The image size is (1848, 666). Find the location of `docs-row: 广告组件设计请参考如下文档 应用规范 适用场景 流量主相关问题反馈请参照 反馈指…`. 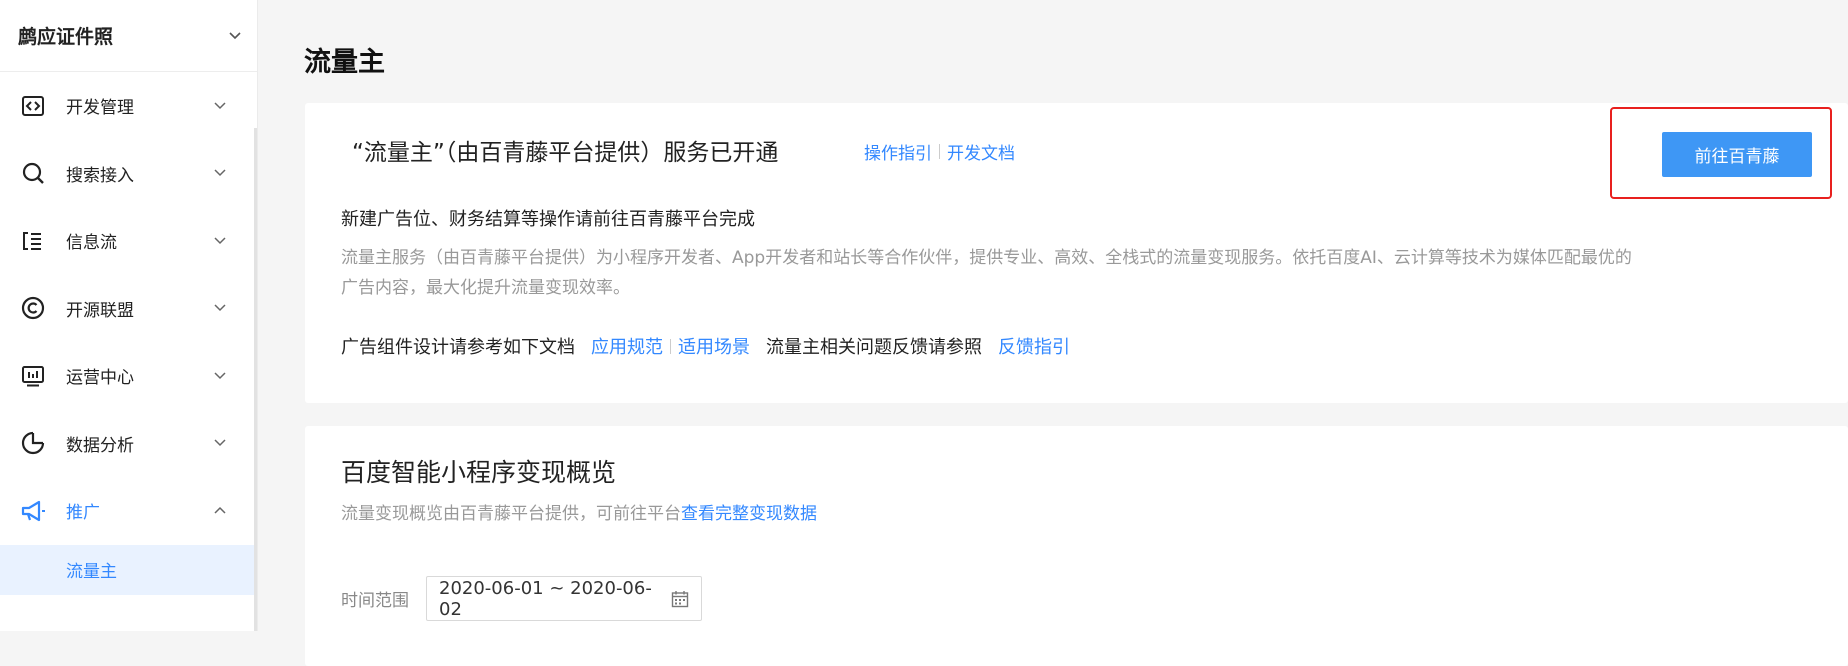

docs-row: 广告组件设计请参考如下文档 应用规范 适用场景 流量主相关问题反馈请参照 反馈指… is located at coordinates (705, 346).